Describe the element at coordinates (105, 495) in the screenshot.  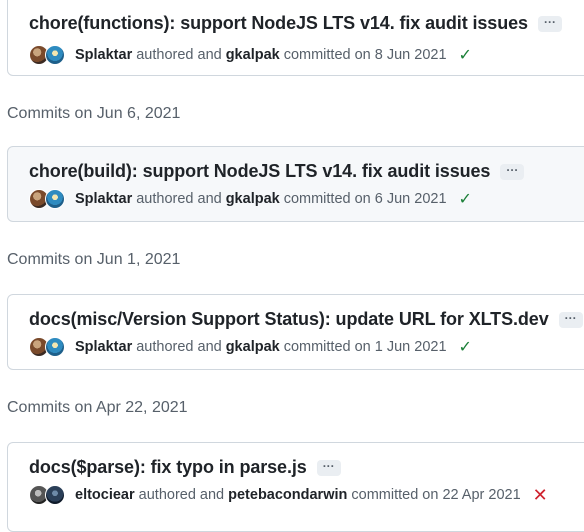
I see `author-link: eltociear` at that location.